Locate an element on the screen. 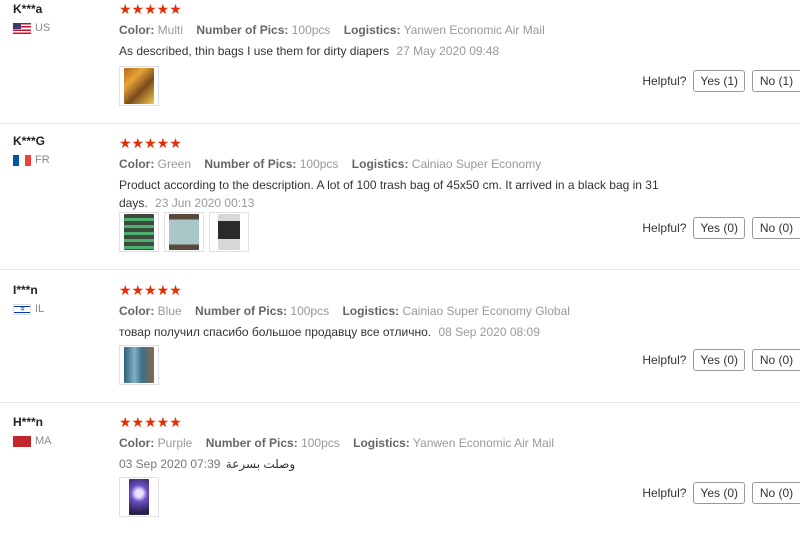 The image size is (800, 543). review-date: 27 May 2020 09:48 is located at coordinates (448, 51).